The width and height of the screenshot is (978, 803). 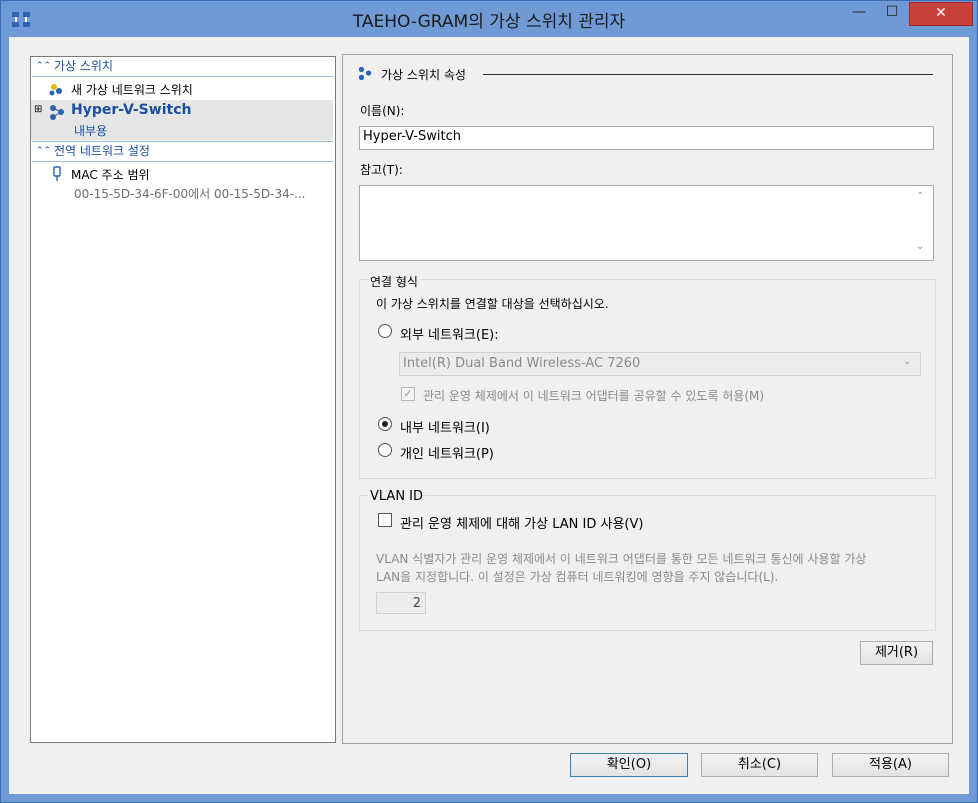 I want to click on expand-icon: ⊞, so click(x=38, y=109).